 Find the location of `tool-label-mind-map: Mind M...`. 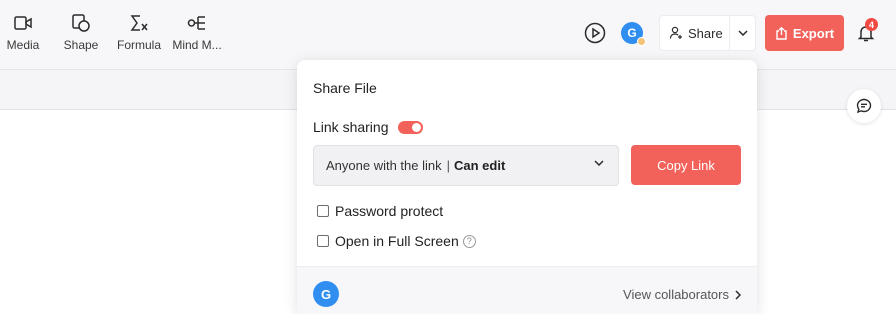

tool-label-mind-map: Mind M... is located at coordinates (197, 45).